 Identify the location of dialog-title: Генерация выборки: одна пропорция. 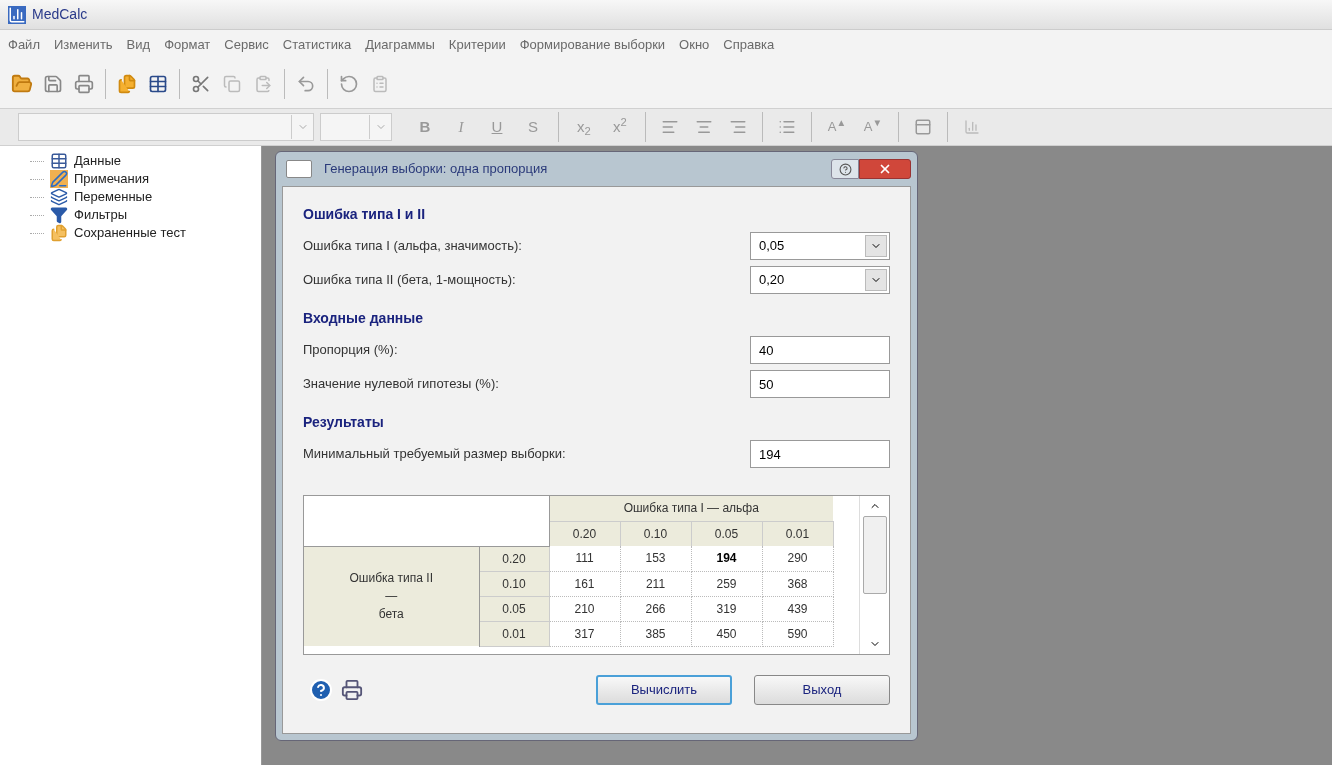
(436, 169).